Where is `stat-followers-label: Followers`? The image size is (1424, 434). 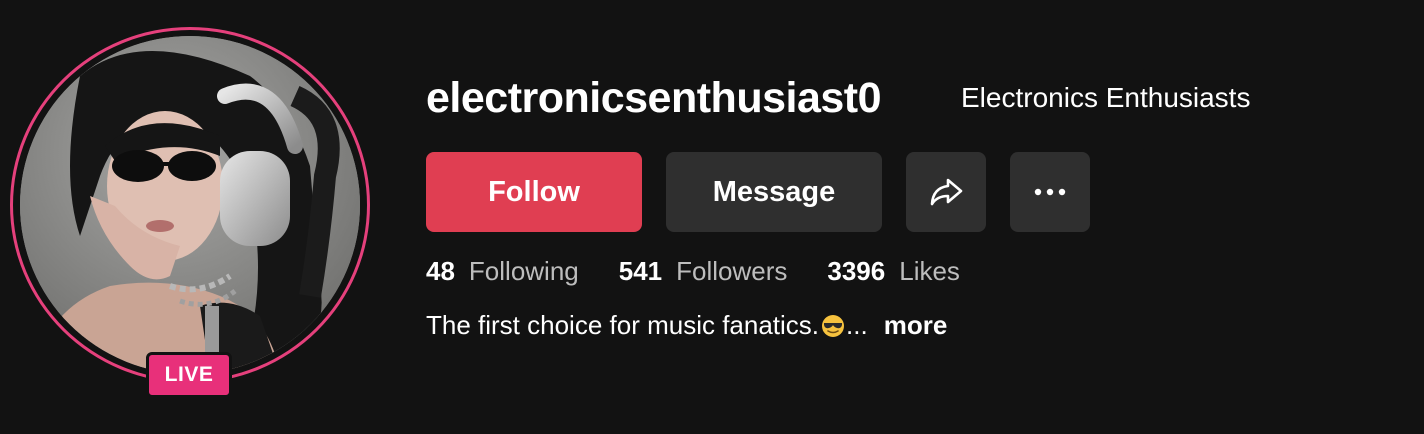 stat-followers-label: Followers is located at coordinates (732, 271).